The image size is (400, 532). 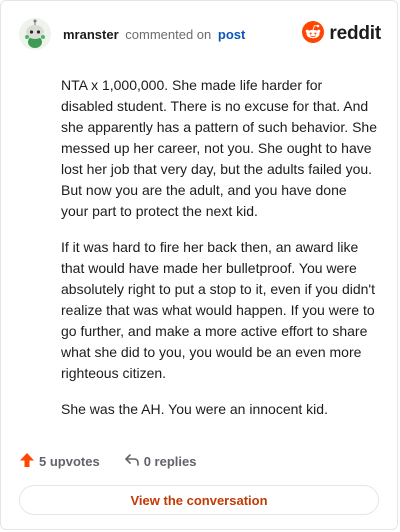 I want to click on reply-arrow-icon, so click(x=132, y=461).